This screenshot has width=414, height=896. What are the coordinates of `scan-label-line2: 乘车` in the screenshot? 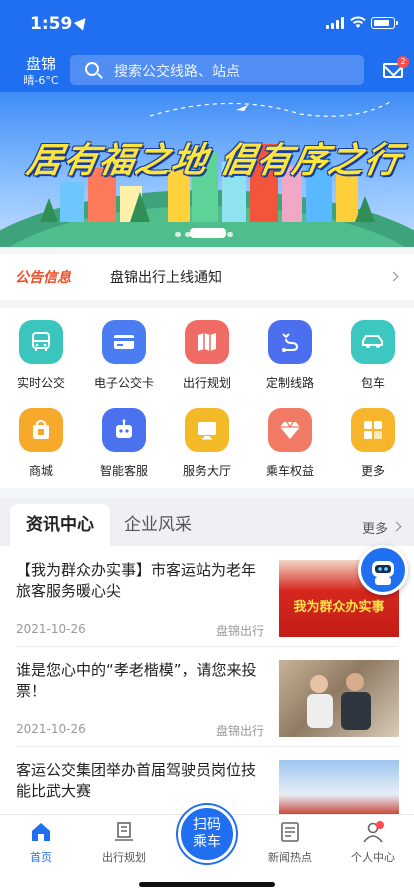 It's located at (207, 842).